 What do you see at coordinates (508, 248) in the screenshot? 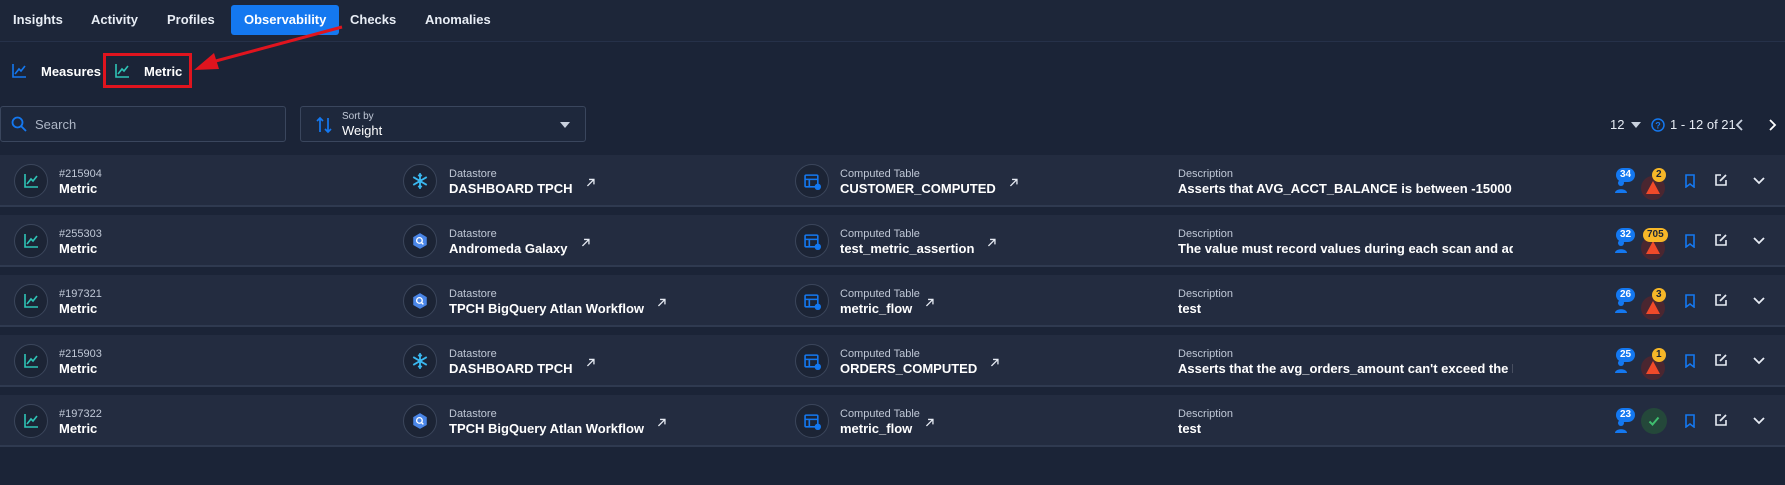
I see `datastore-name: Andromeda Galaxy` at bounding box center [508, 248].